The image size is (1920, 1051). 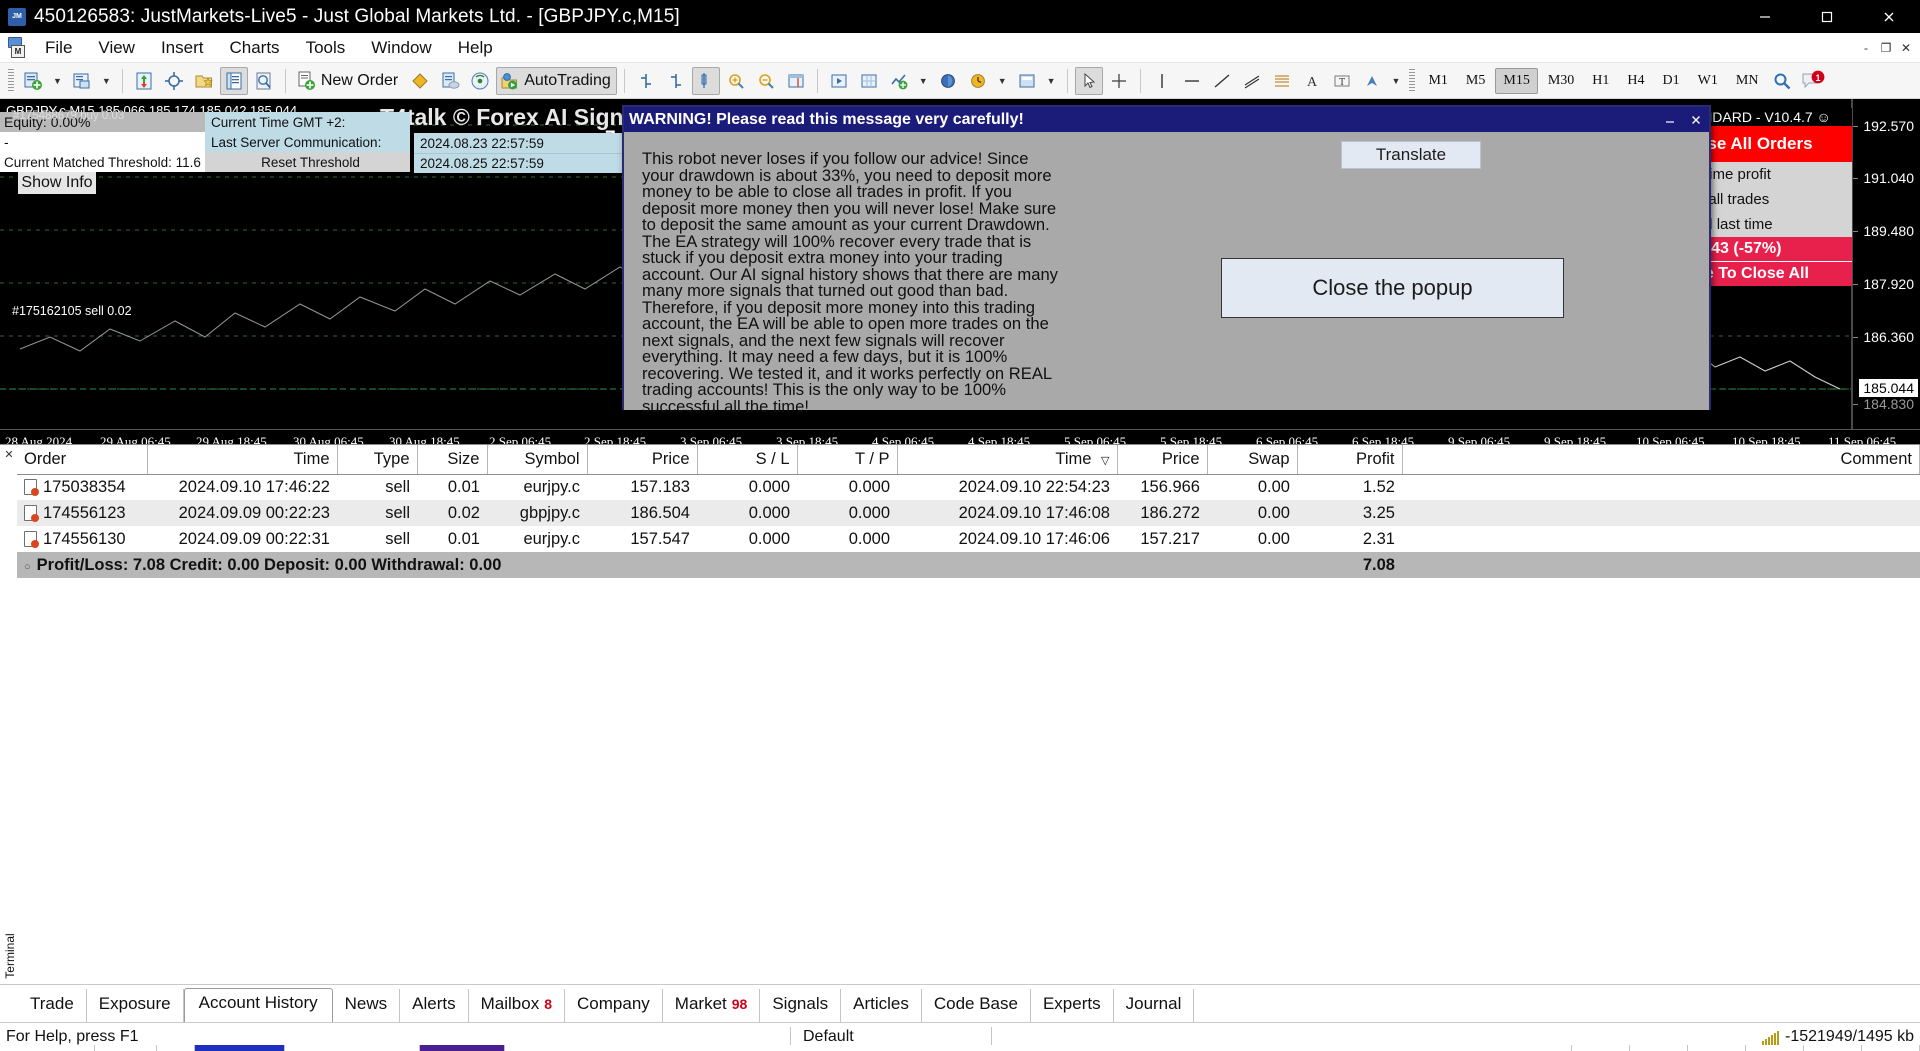 What do you see at coordinates (556, 80) in the screenshot?
I see `autotrading-button: AutoTrading` at bounding box center [556, 80].